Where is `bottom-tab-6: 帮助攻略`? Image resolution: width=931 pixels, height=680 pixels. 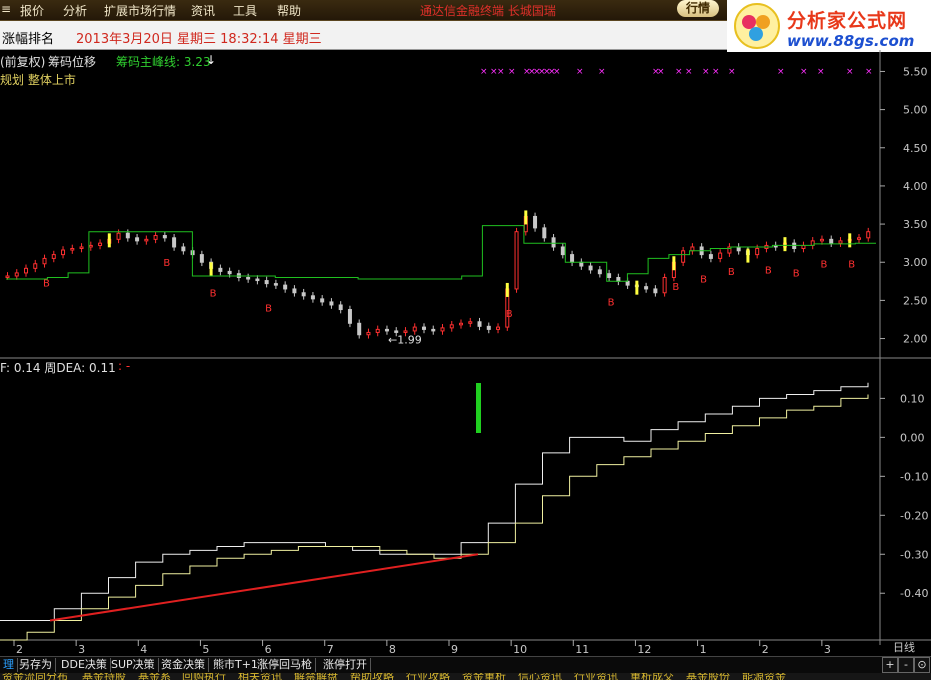 bottom-tab-6: 帮助攻略 is located at coordinates (372, 676).